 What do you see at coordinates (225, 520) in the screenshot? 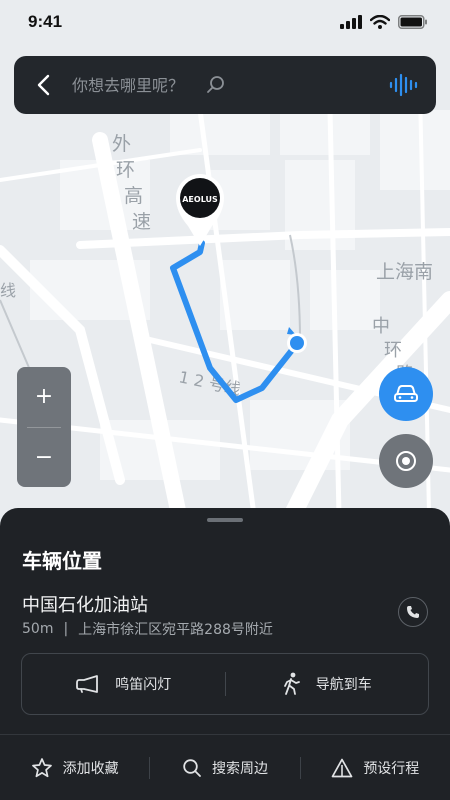
I see `sheet-grabber` at bounding box center [225, 520].